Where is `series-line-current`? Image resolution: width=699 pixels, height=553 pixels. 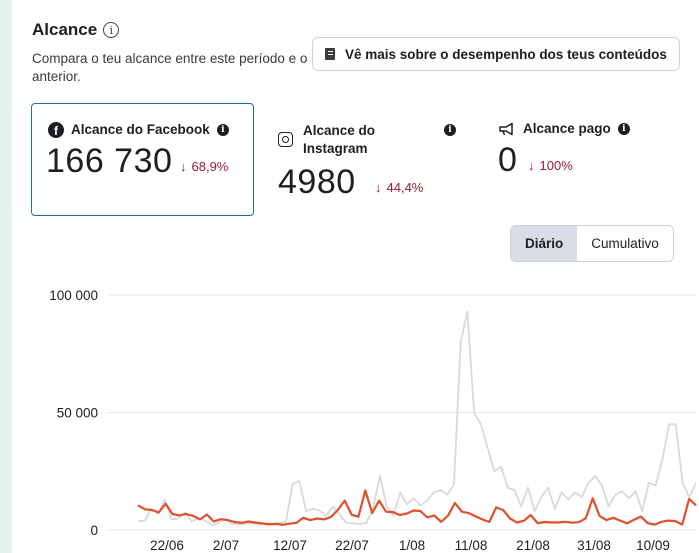 series-line-current is located at coordinates (417, 507).